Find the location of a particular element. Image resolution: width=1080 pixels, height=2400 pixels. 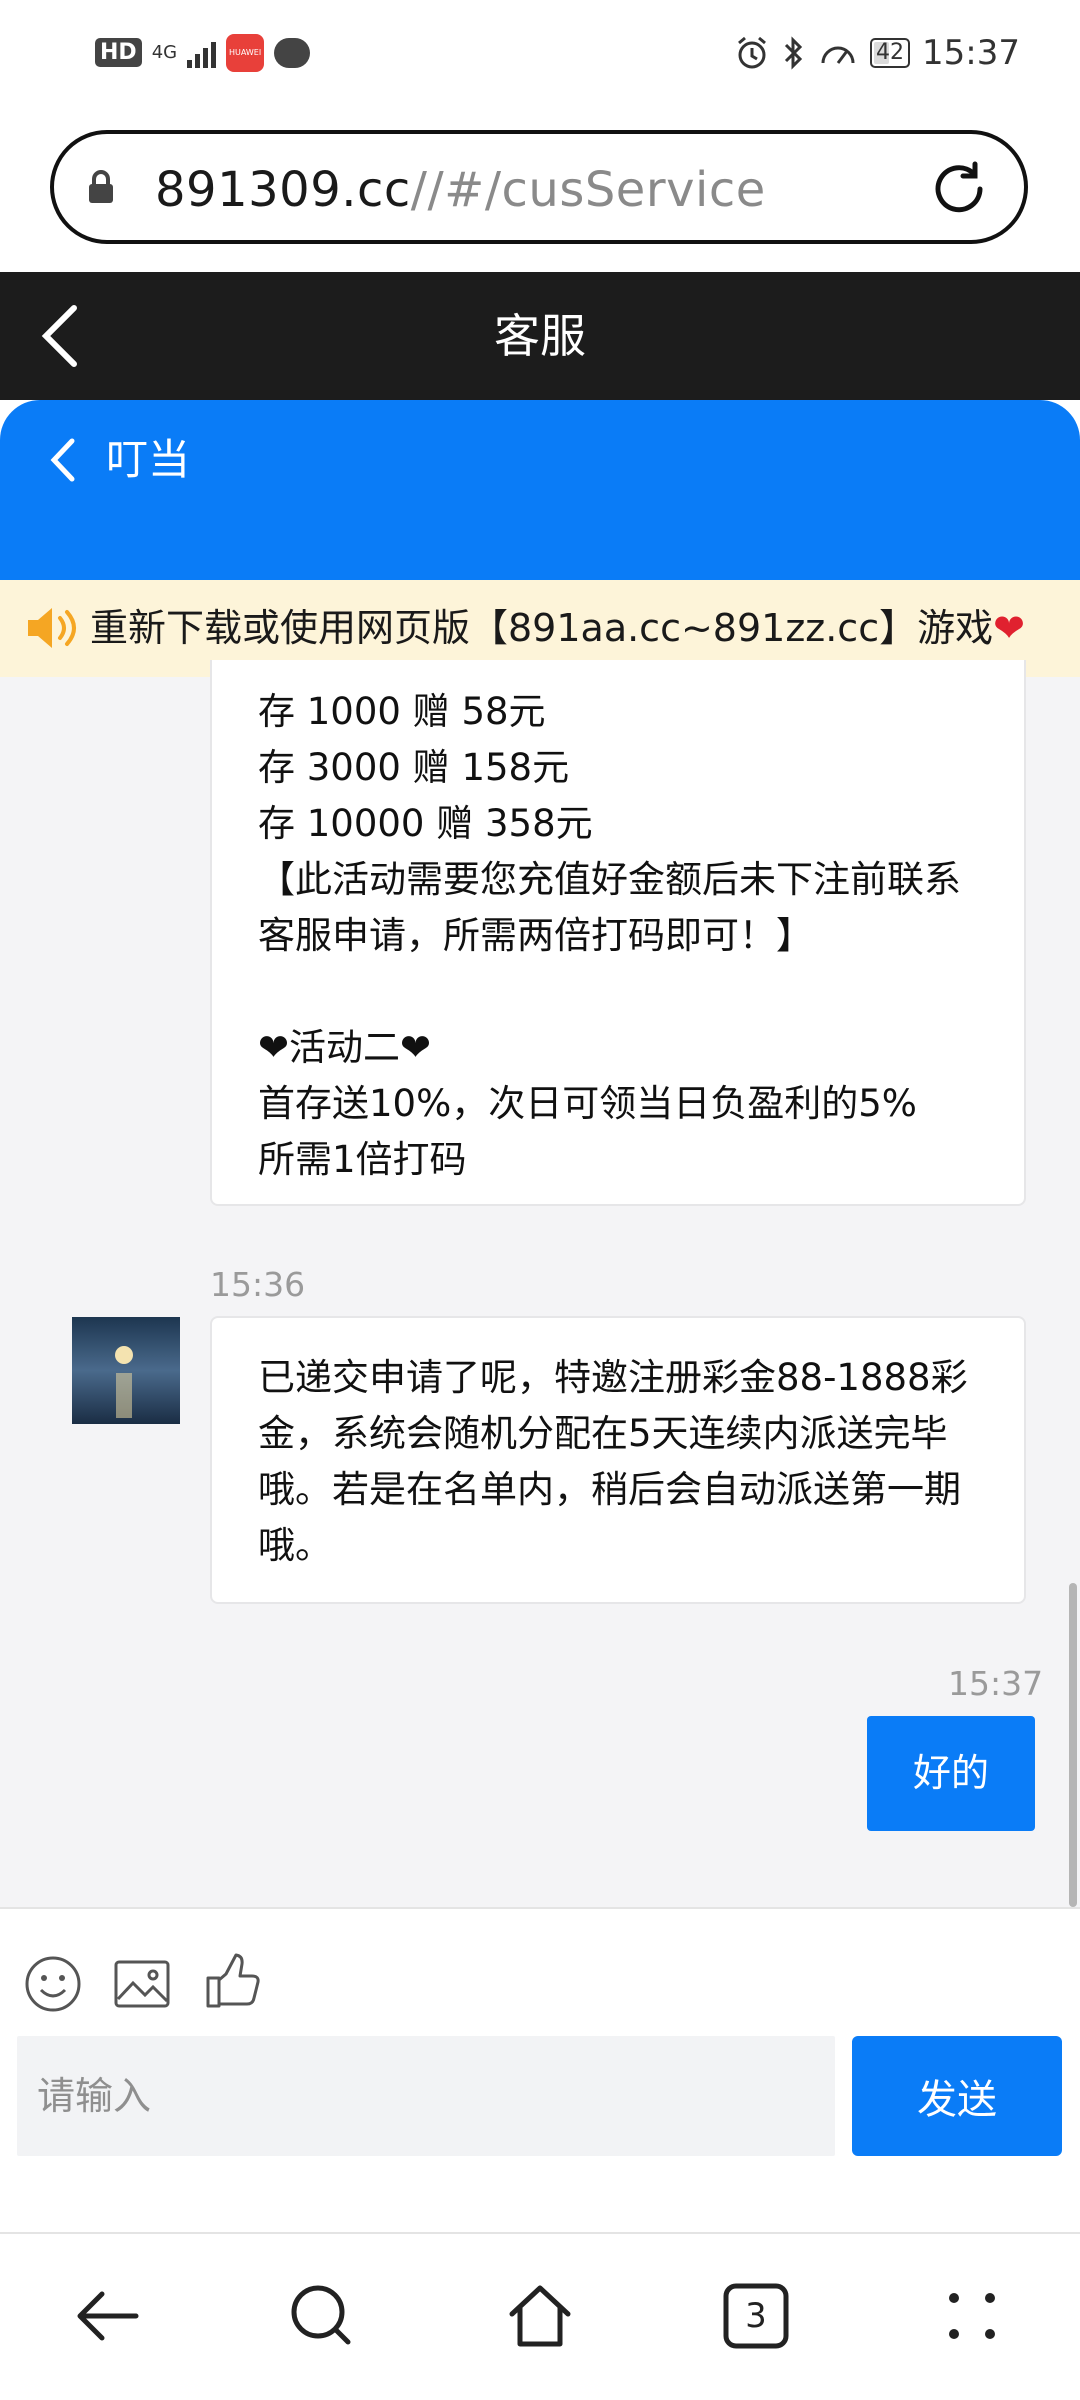

user-message-bubble: 好的 is located at coordinates (951, 1773).